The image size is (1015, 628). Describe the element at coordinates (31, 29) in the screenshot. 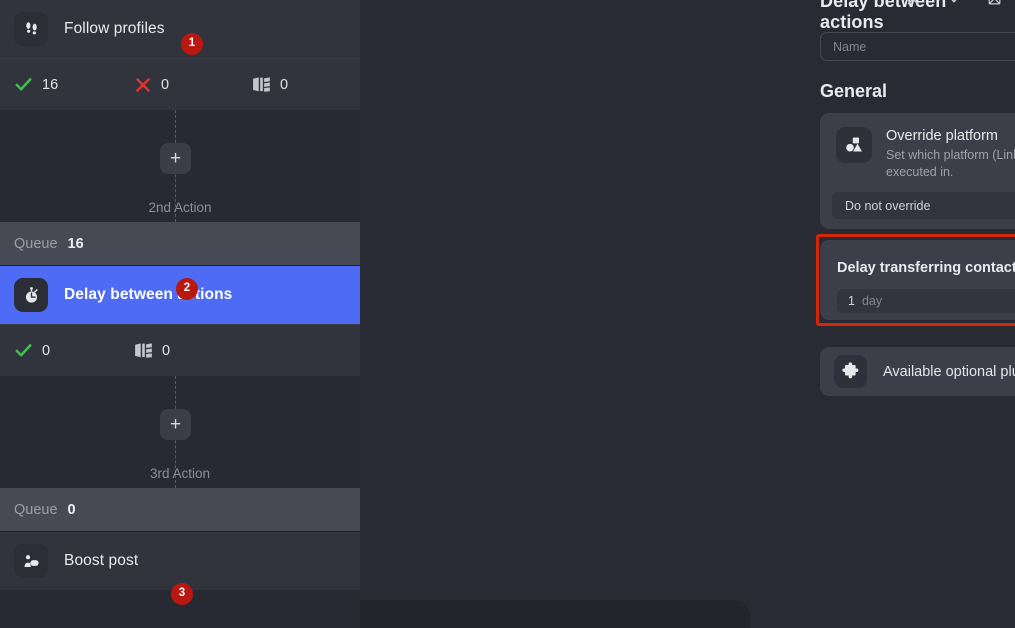

I see `footprints-icon` at that location.